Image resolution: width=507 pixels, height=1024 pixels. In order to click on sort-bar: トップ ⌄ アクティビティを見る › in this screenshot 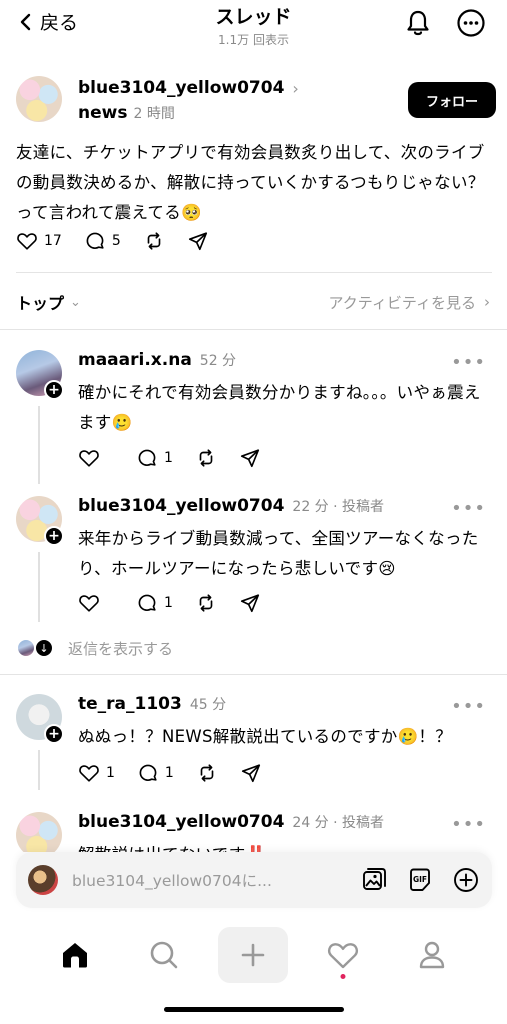, I will do `click(253, 302)`.